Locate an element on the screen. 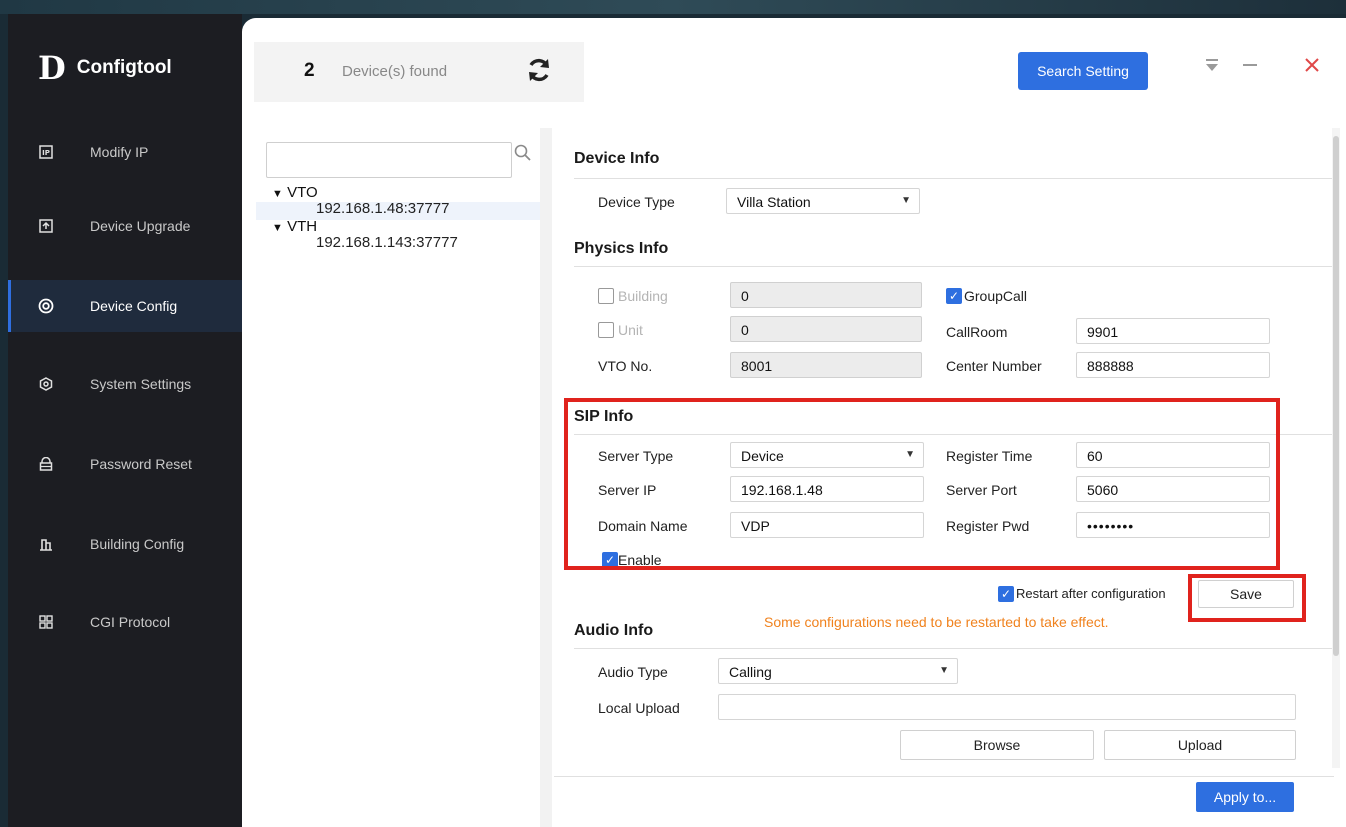  groupcall-checkbox: ✓ is located at coordinates (954, 296).